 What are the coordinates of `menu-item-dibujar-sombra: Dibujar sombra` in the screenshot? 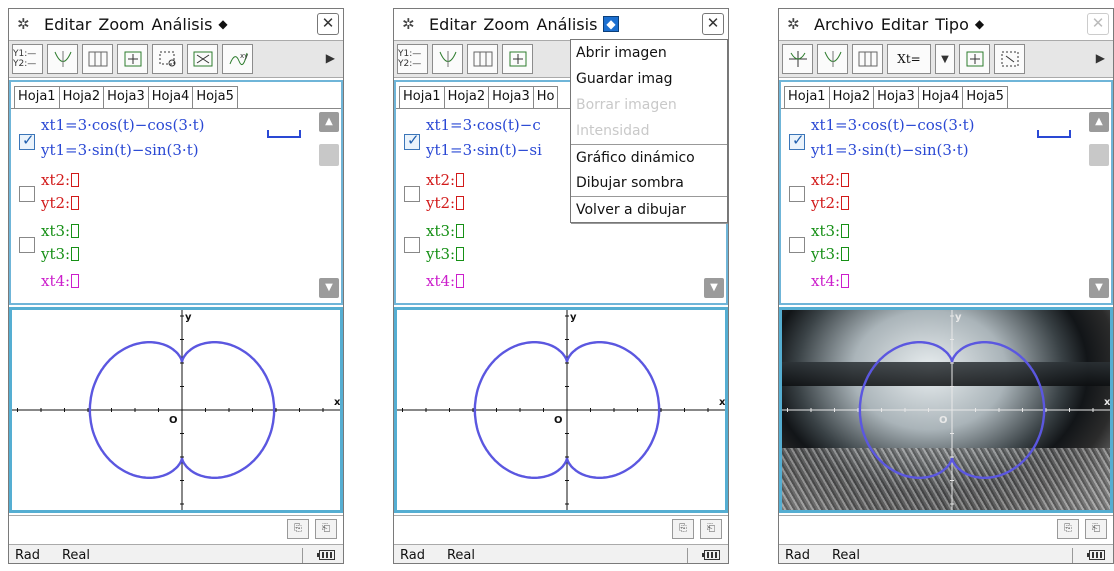 It's located at (649, 183).